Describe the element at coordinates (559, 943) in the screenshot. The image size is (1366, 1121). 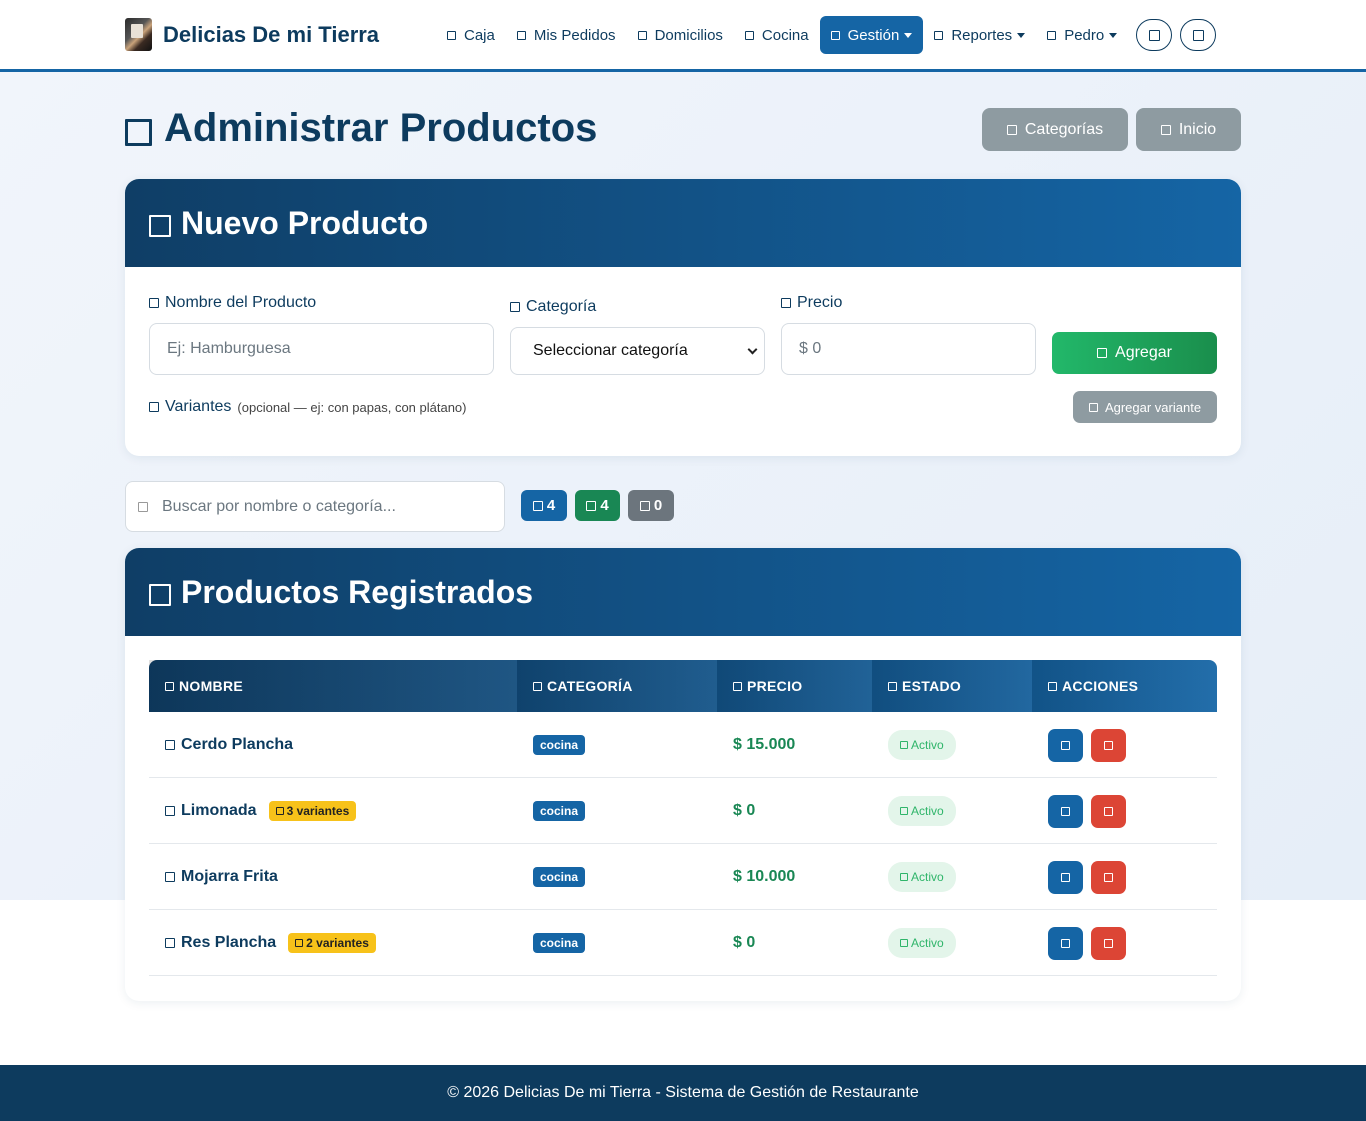
I see `category-cell: cocina` at that location.